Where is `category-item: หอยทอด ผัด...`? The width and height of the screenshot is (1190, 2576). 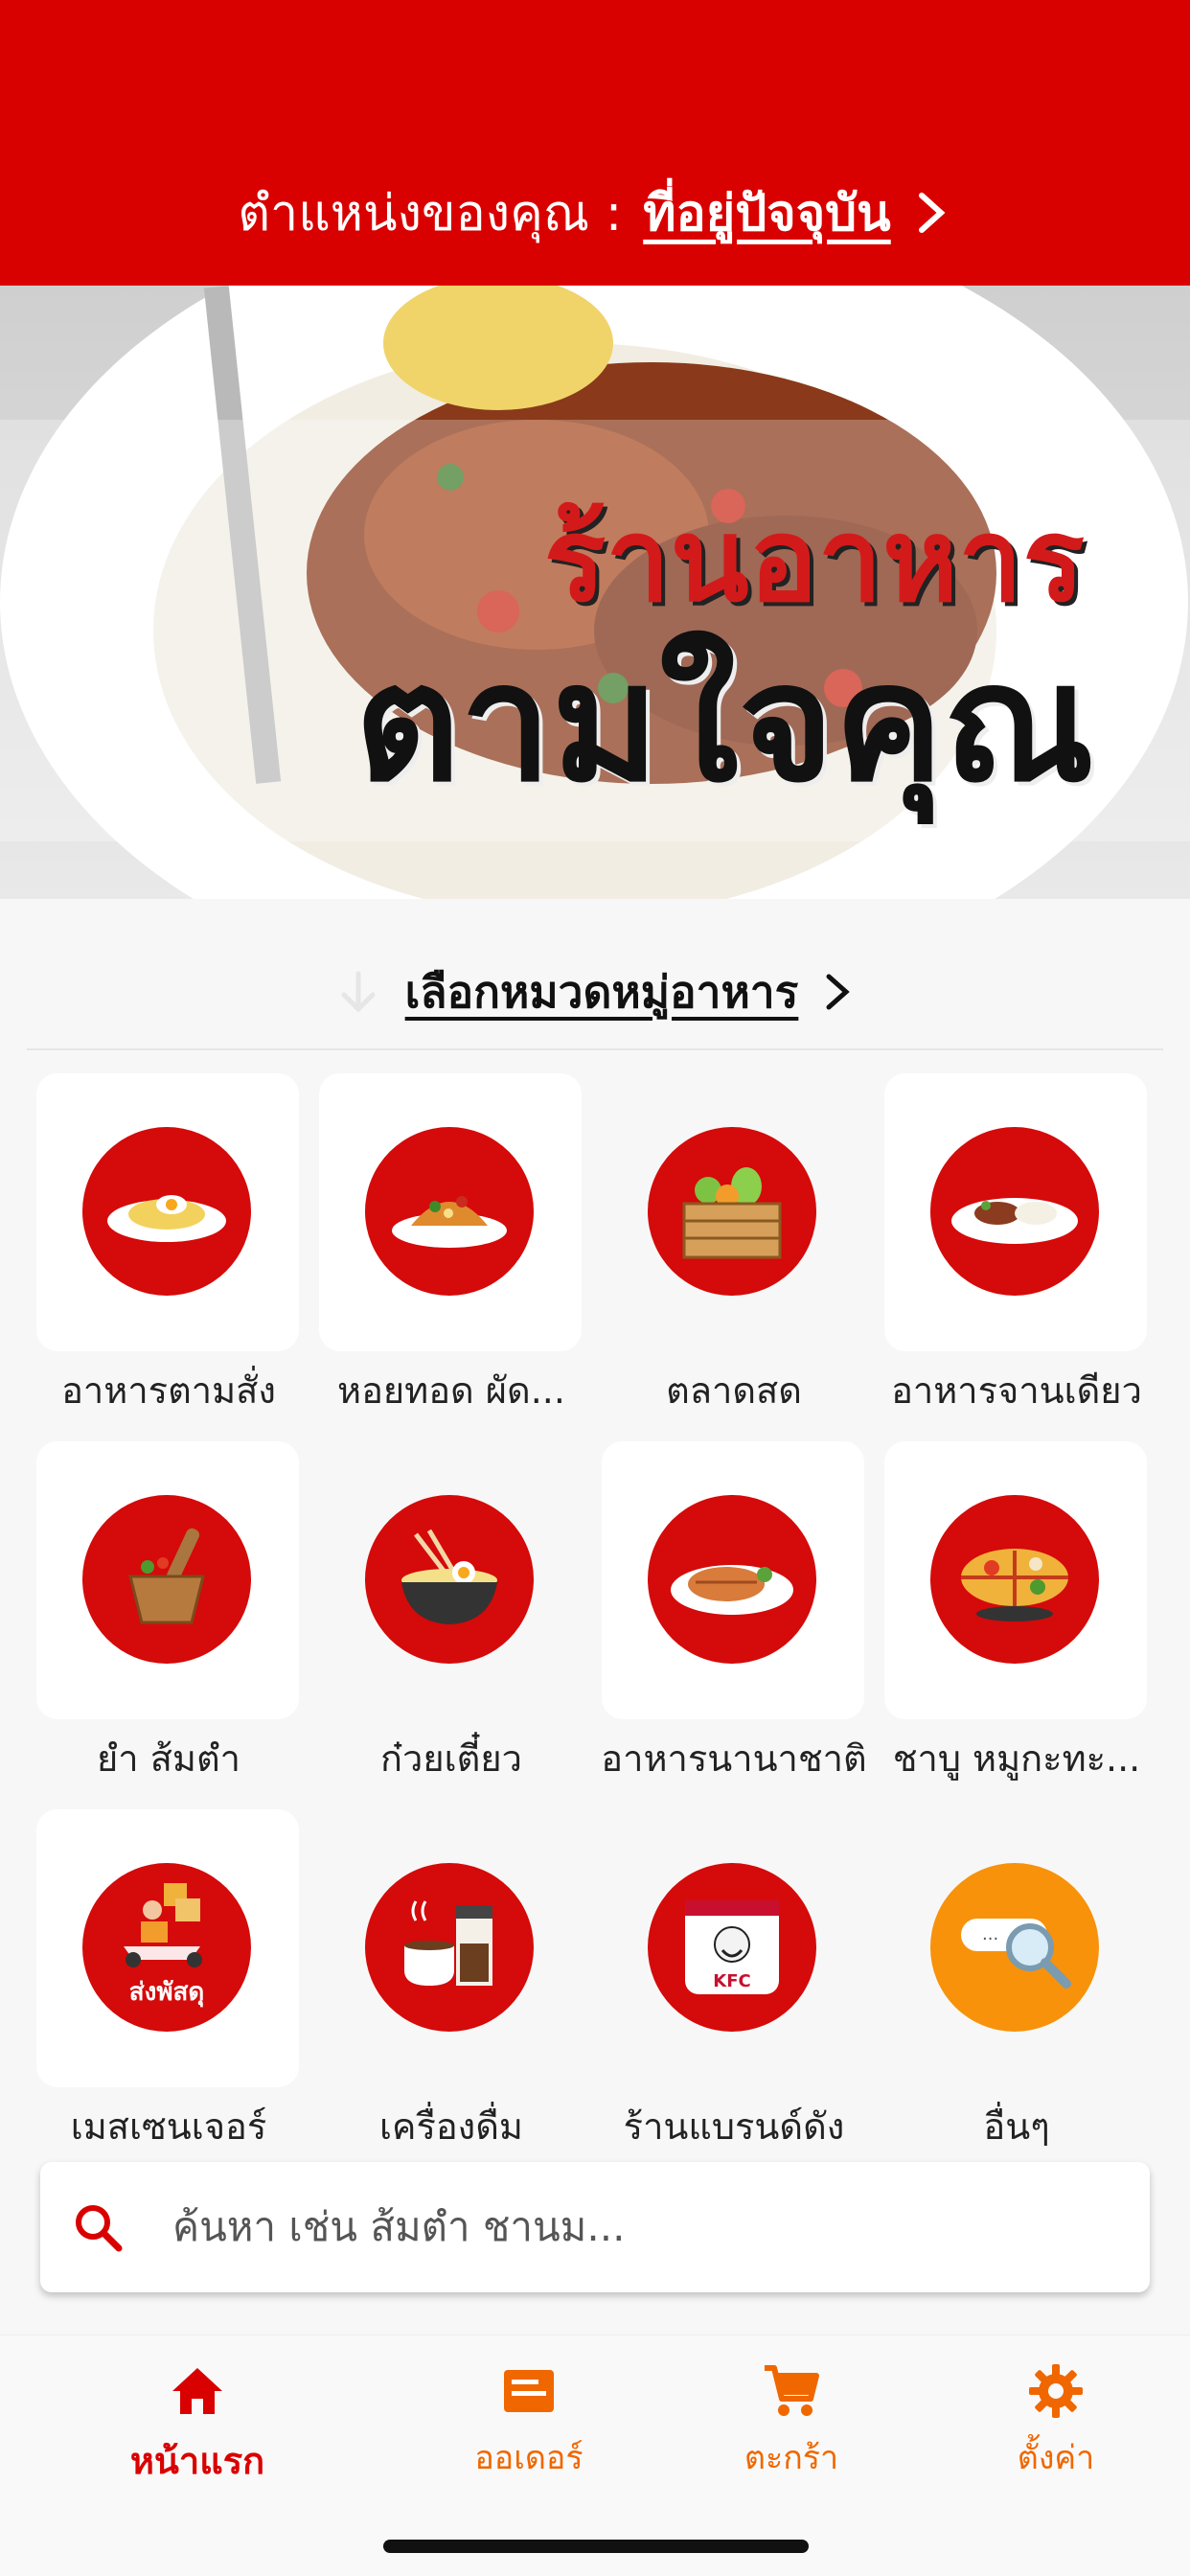
category-item: หอยทอด ผัด... is located at coordinates (445, 1255).